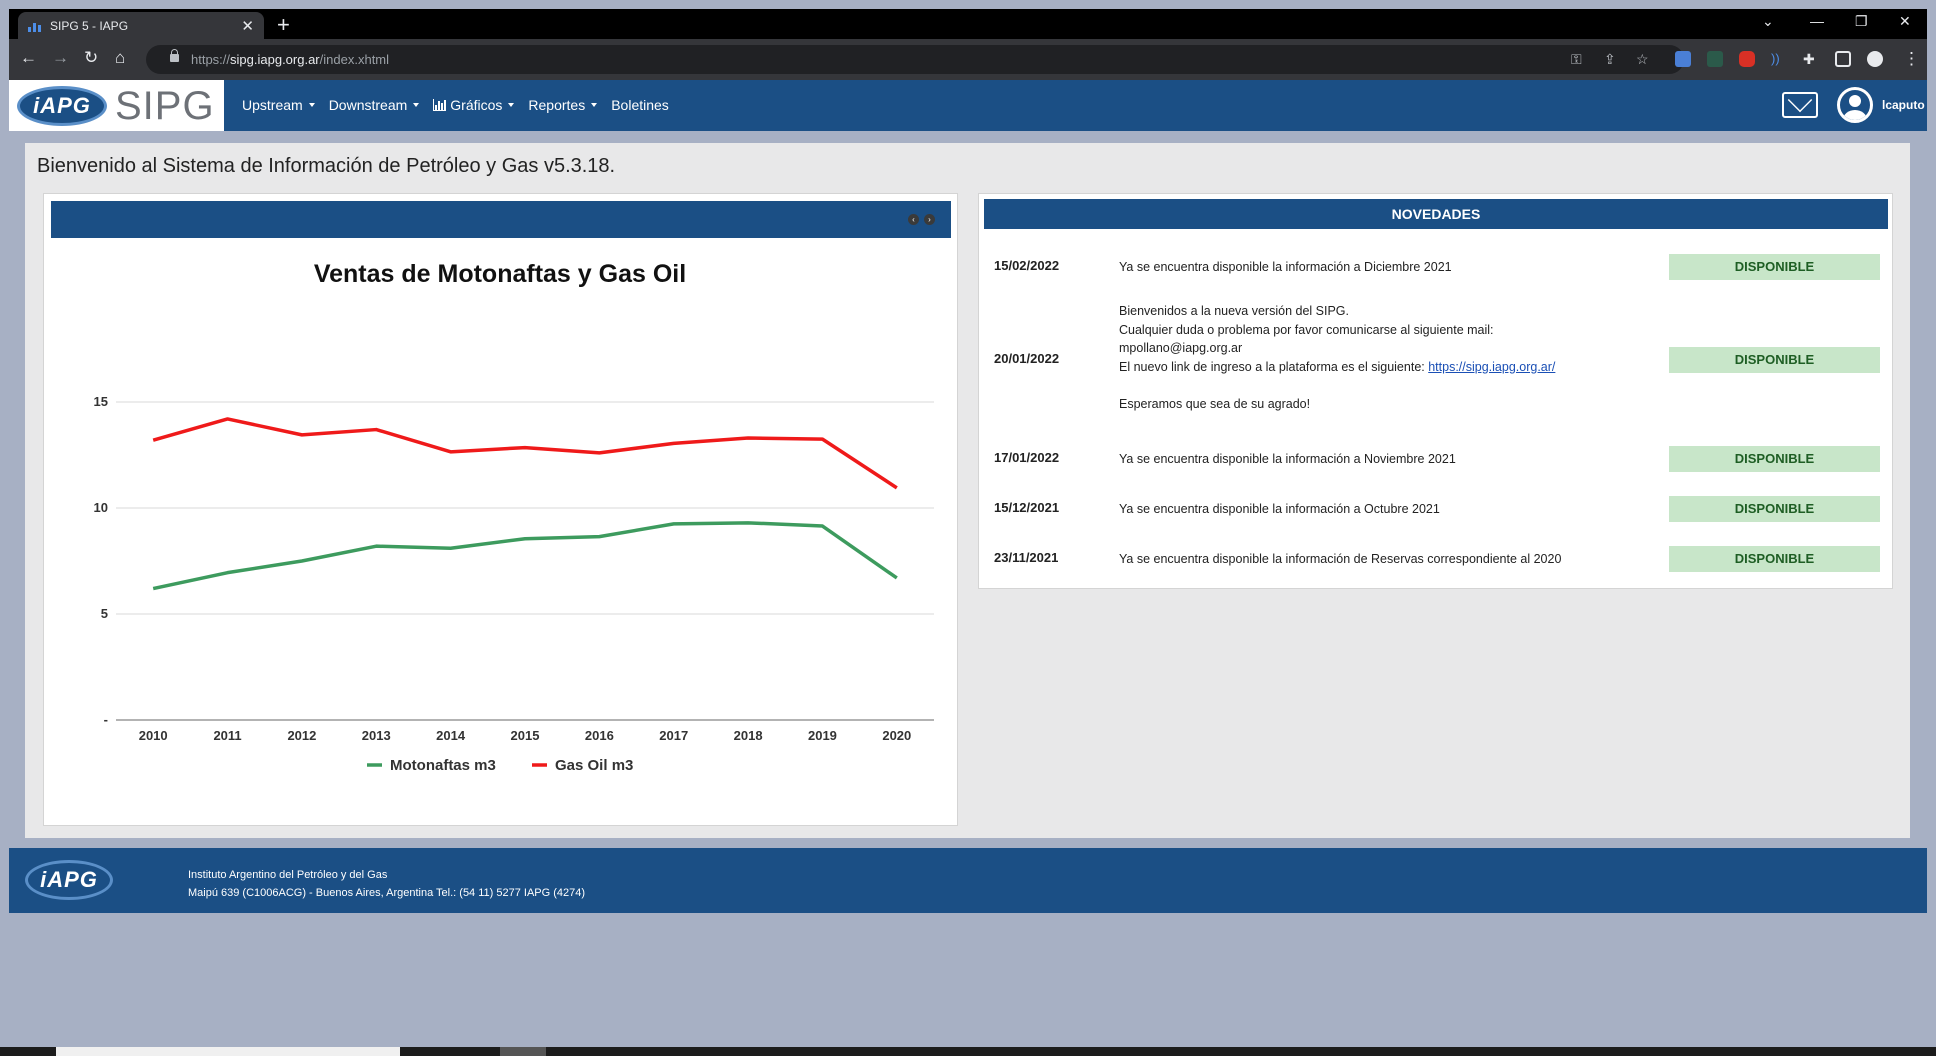 This screenshot has width=1936, height=1056. What do you see at coordinates (101, 507) in the screenshot?
I see `y-tick-label: 10` at bounding box center [101, 507].